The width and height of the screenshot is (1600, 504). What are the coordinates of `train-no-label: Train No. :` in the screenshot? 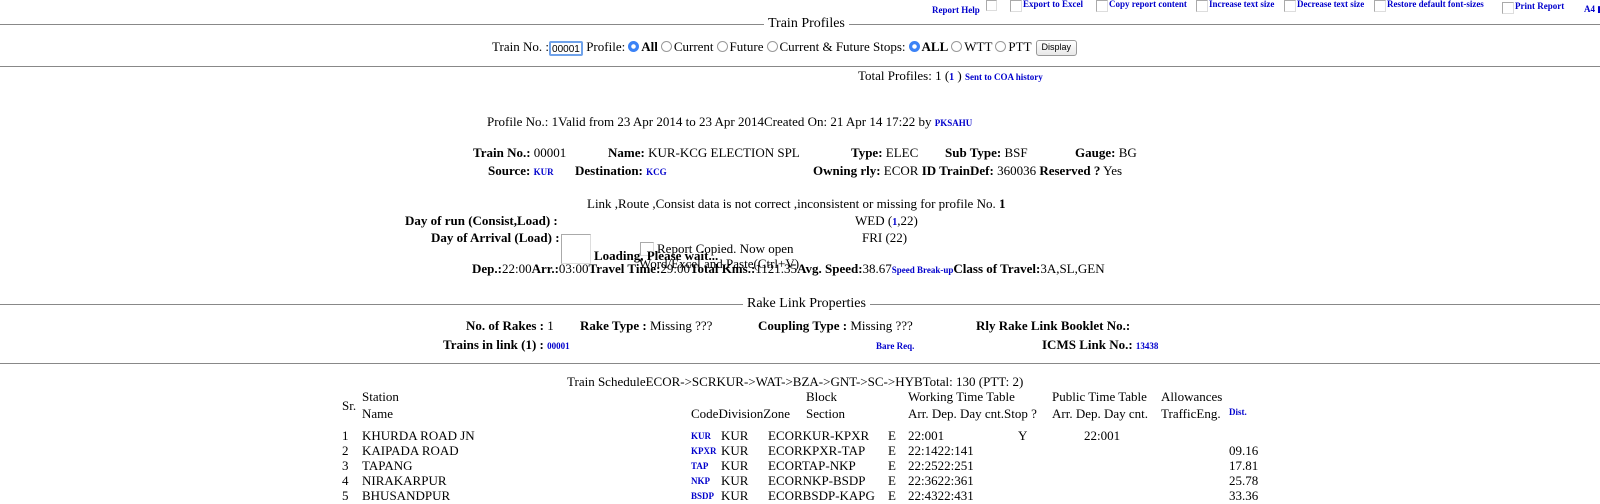 It's located at (520, 46).